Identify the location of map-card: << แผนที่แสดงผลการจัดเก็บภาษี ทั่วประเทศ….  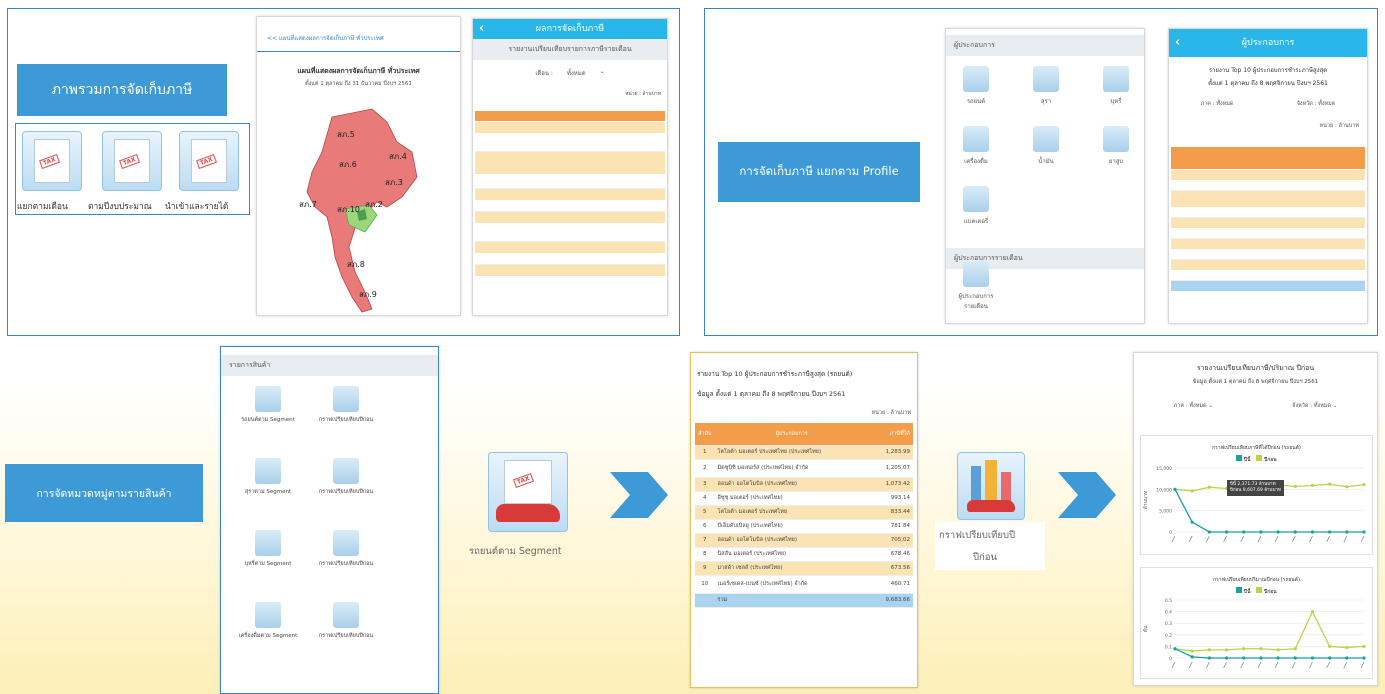
(358, 166).